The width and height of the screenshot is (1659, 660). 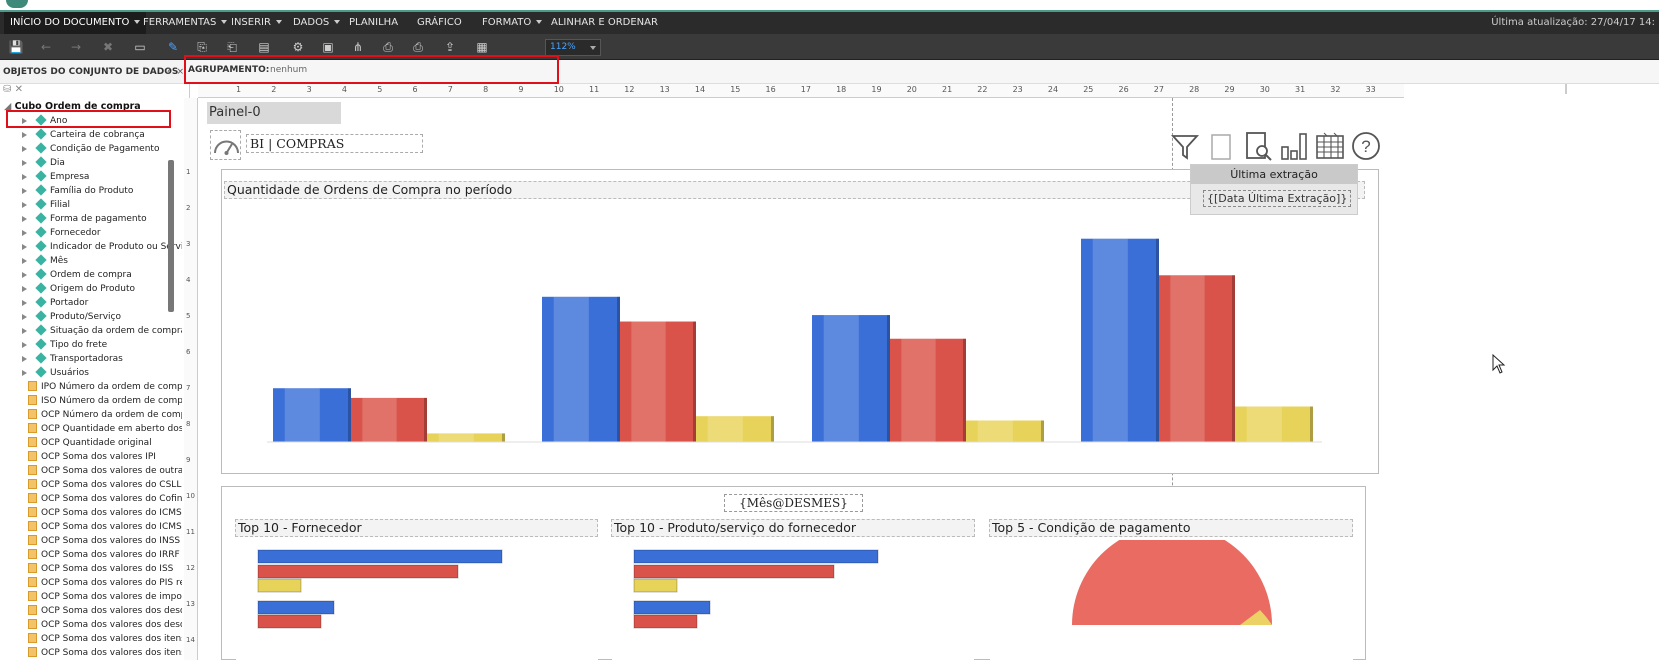 What do you see at coordinates (175, 71) in the screenshot?
I see `close-icon: ? ×` at bounding box center [175, 71].